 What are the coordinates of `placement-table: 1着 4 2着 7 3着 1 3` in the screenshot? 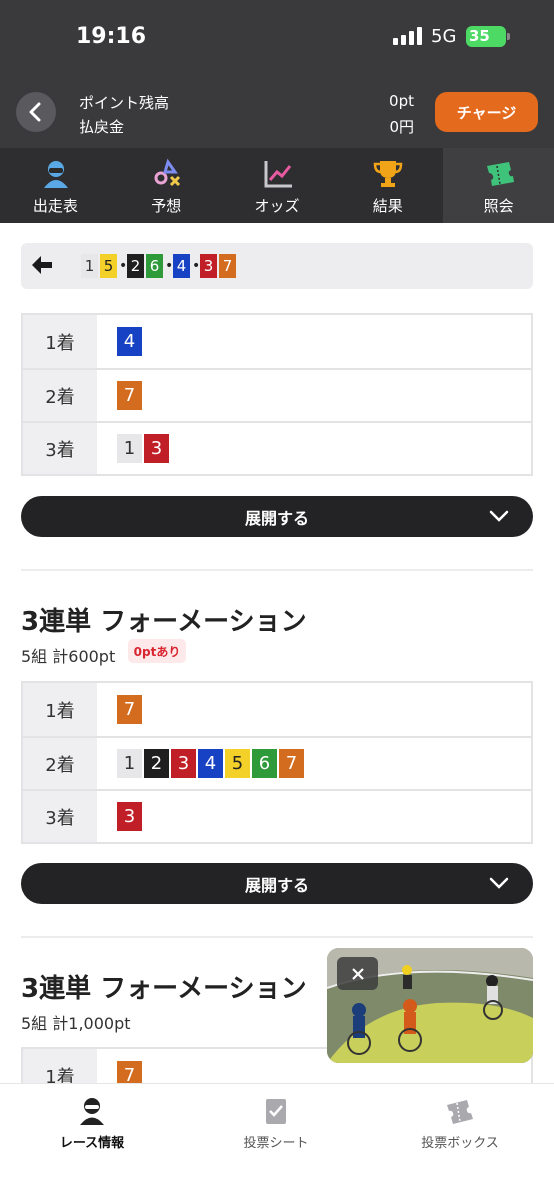 It's located at (277, 394).